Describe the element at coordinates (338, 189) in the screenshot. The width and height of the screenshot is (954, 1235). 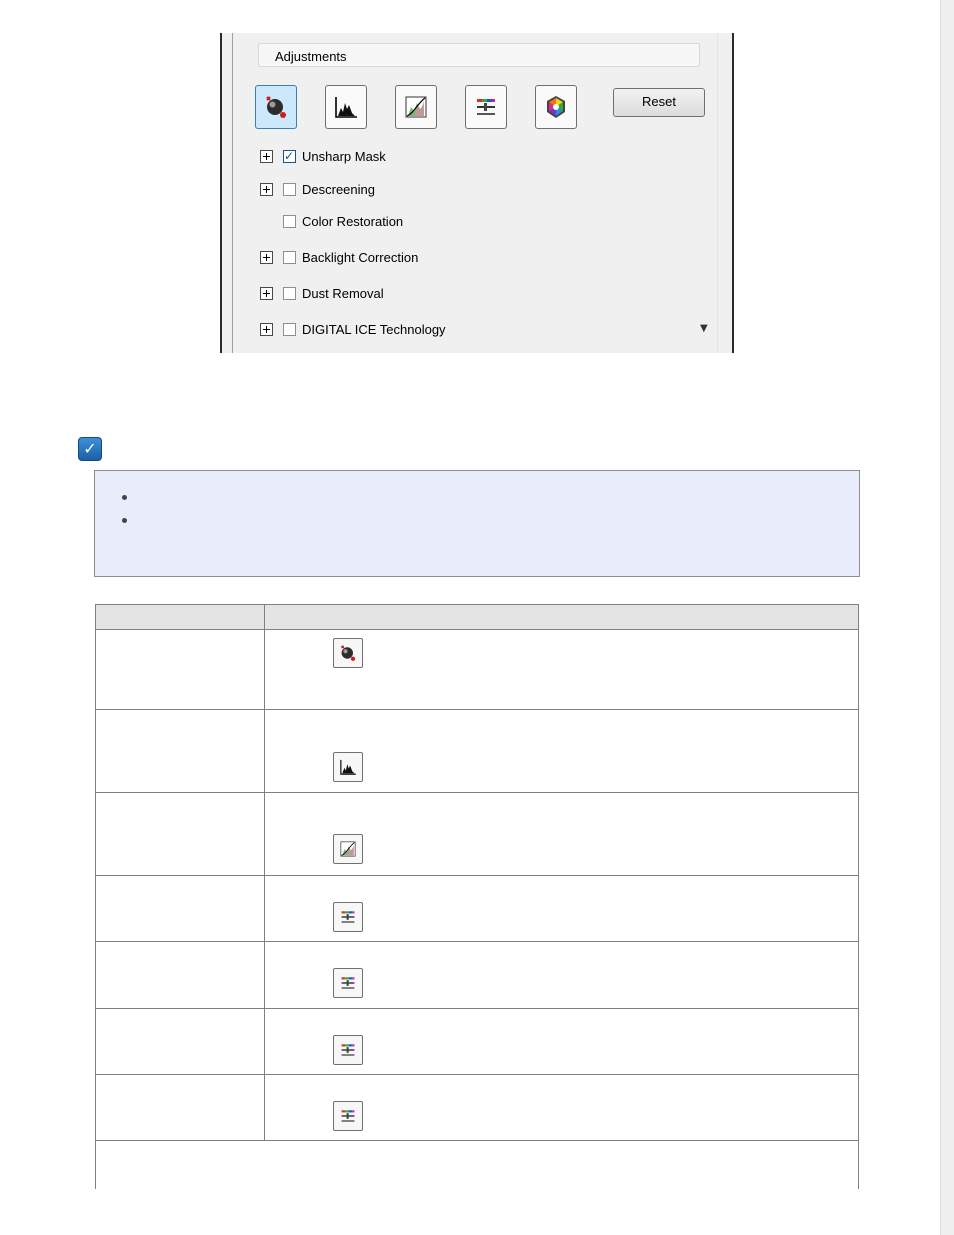
I see `option-label: Descreening` at that location.